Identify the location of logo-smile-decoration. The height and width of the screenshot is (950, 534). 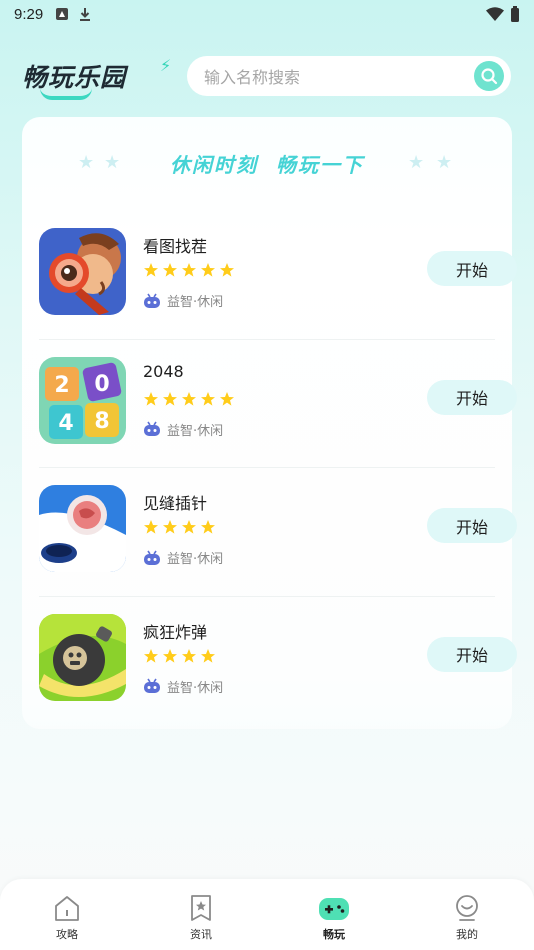
(66, 94).